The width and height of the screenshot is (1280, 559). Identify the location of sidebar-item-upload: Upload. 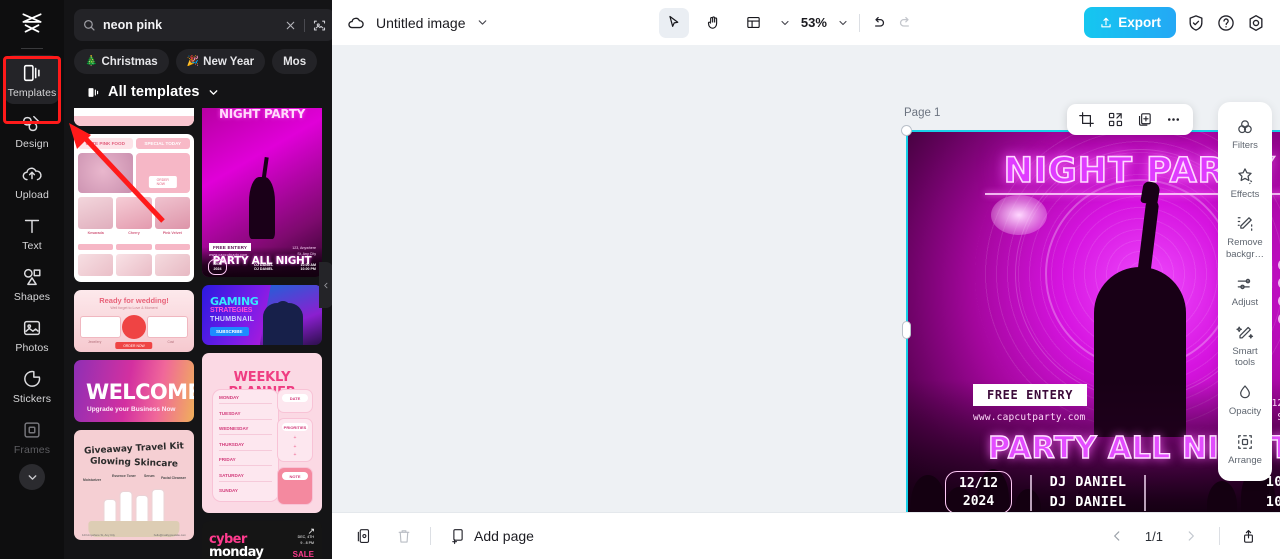
(32, 181).